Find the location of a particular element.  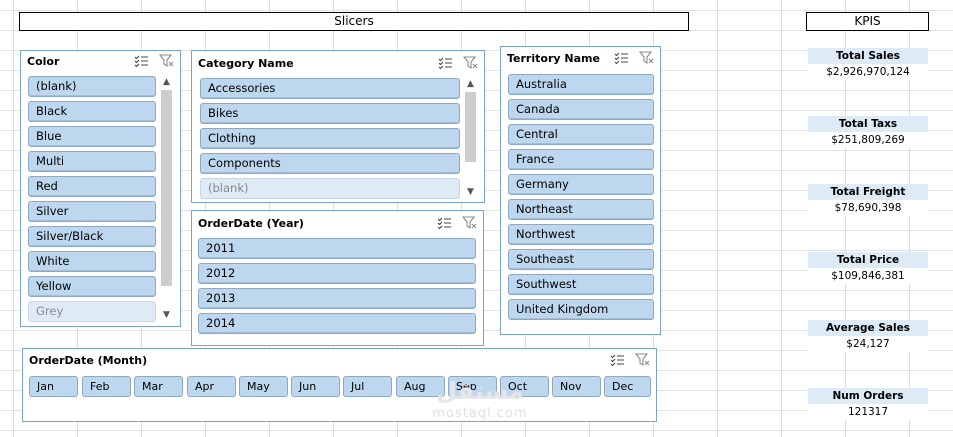

list-item: Southwest is located at coordinates (581, 284).